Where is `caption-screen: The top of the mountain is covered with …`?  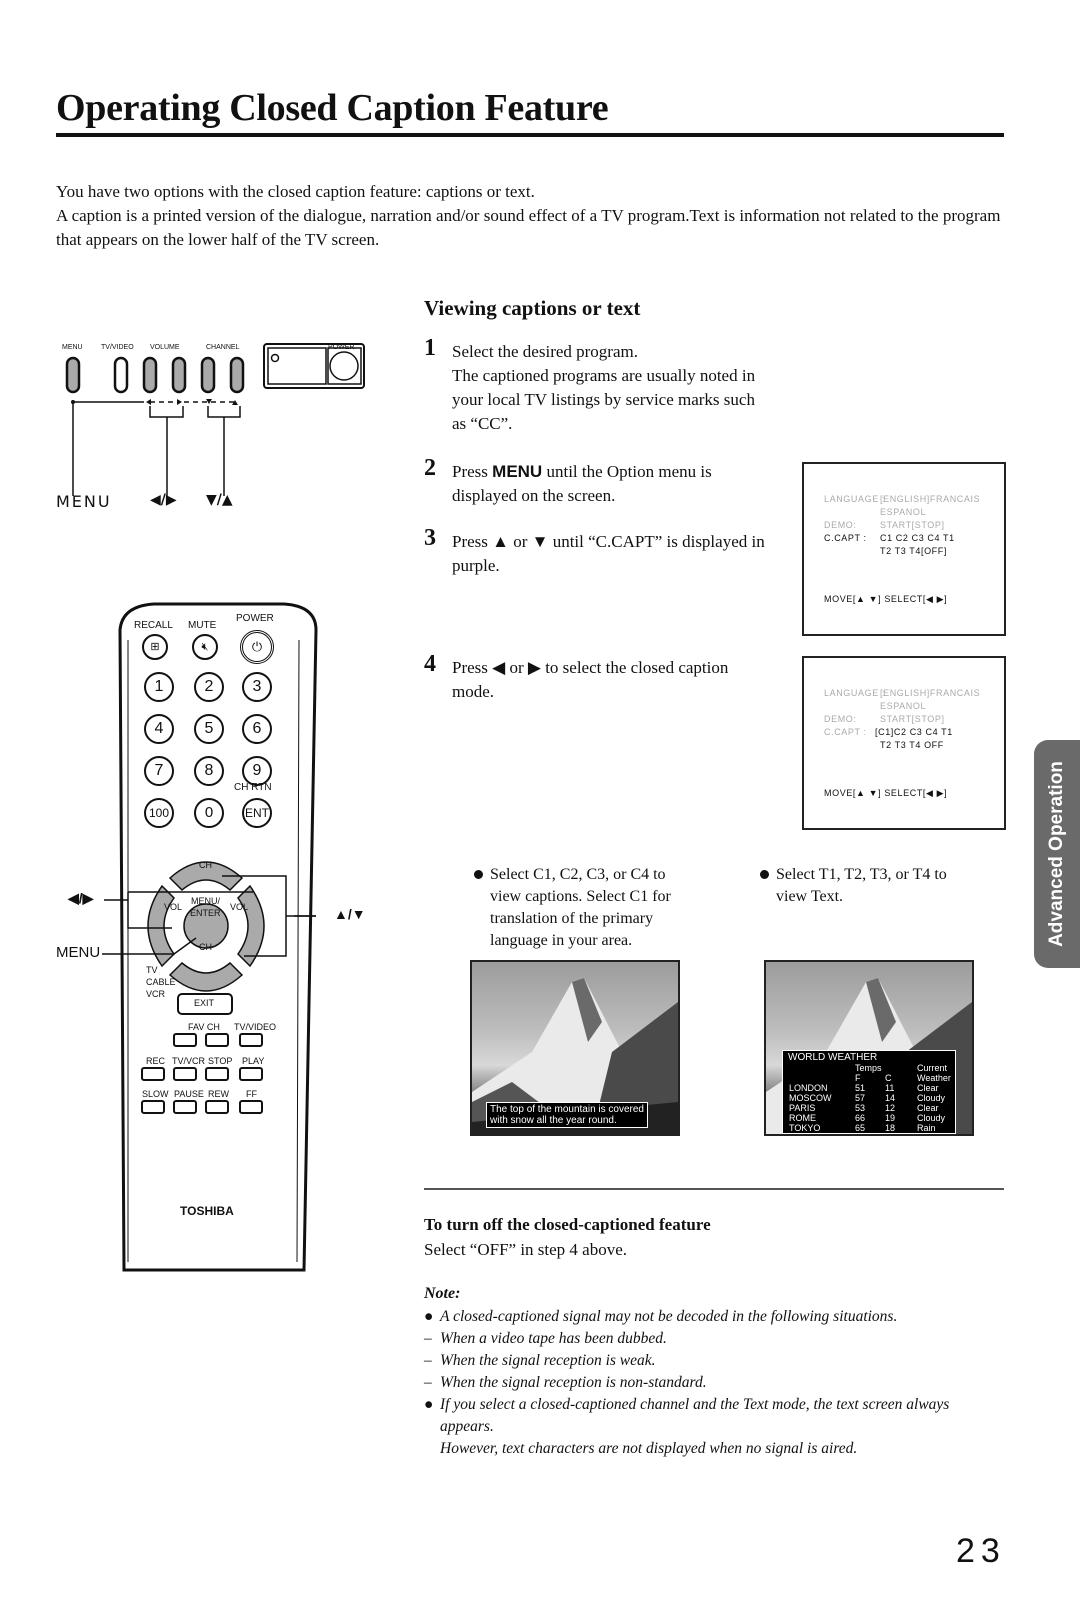 caption-screen: The top of the mountain is covered with … is located at coordinates (575, 1048).